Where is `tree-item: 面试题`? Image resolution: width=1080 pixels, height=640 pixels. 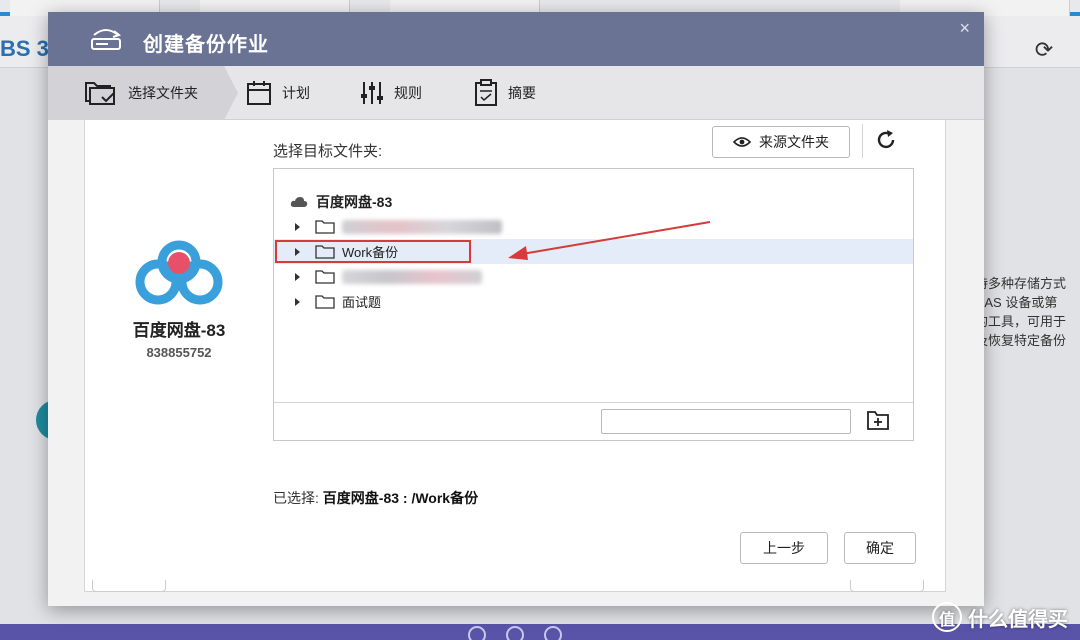 tree-item: 面试题 is located at coordinates (593, 301).